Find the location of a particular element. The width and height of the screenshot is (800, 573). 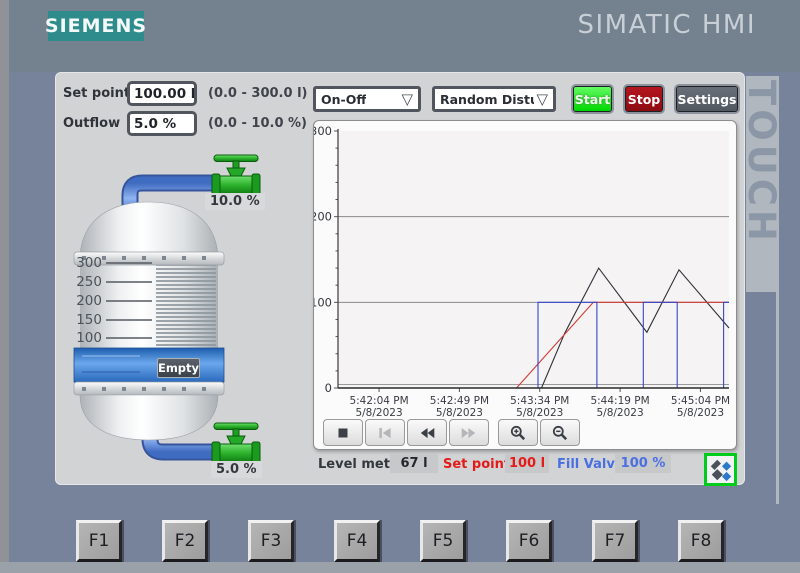

level-meter-value: 67 l is located at coordinates (414, 463).